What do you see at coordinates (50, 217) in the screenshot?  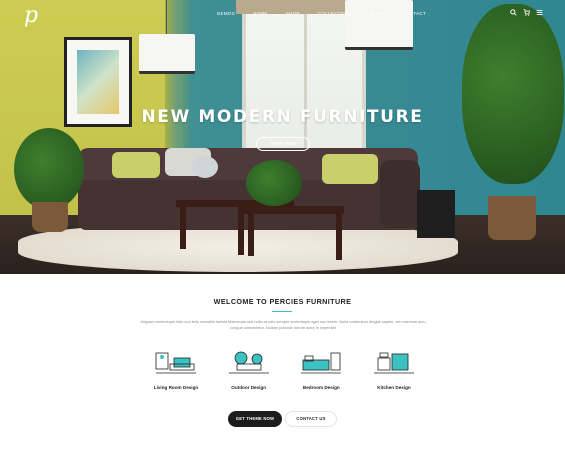 I see `left-plant-pot` at bounding box center [50, 217].